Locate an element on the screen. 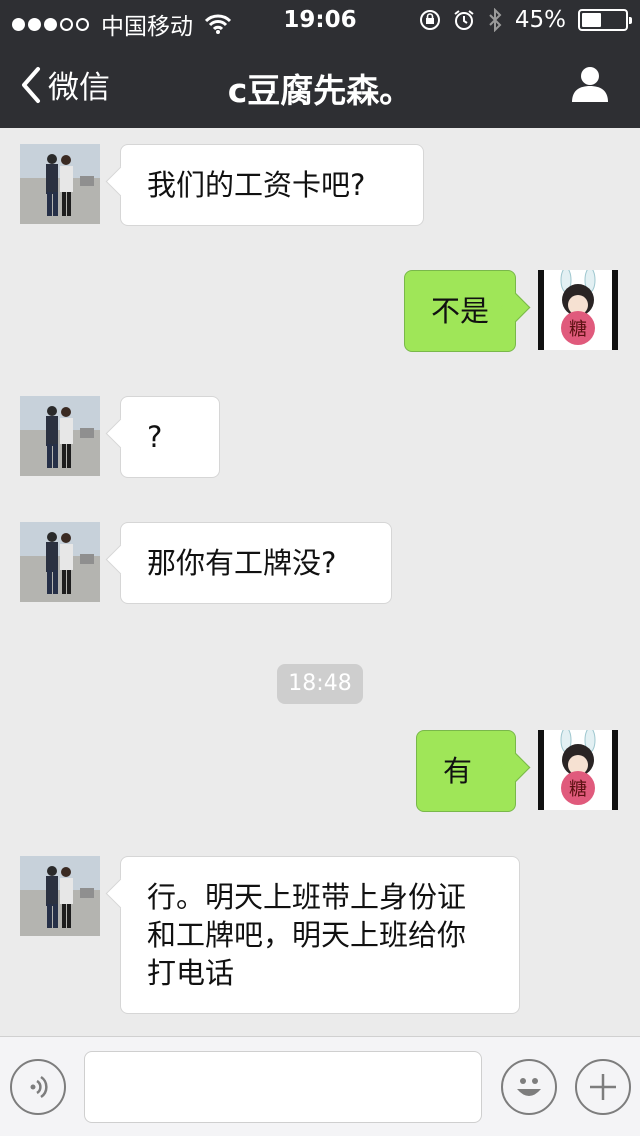  alarm-icon is located at coordinates (464, 20).